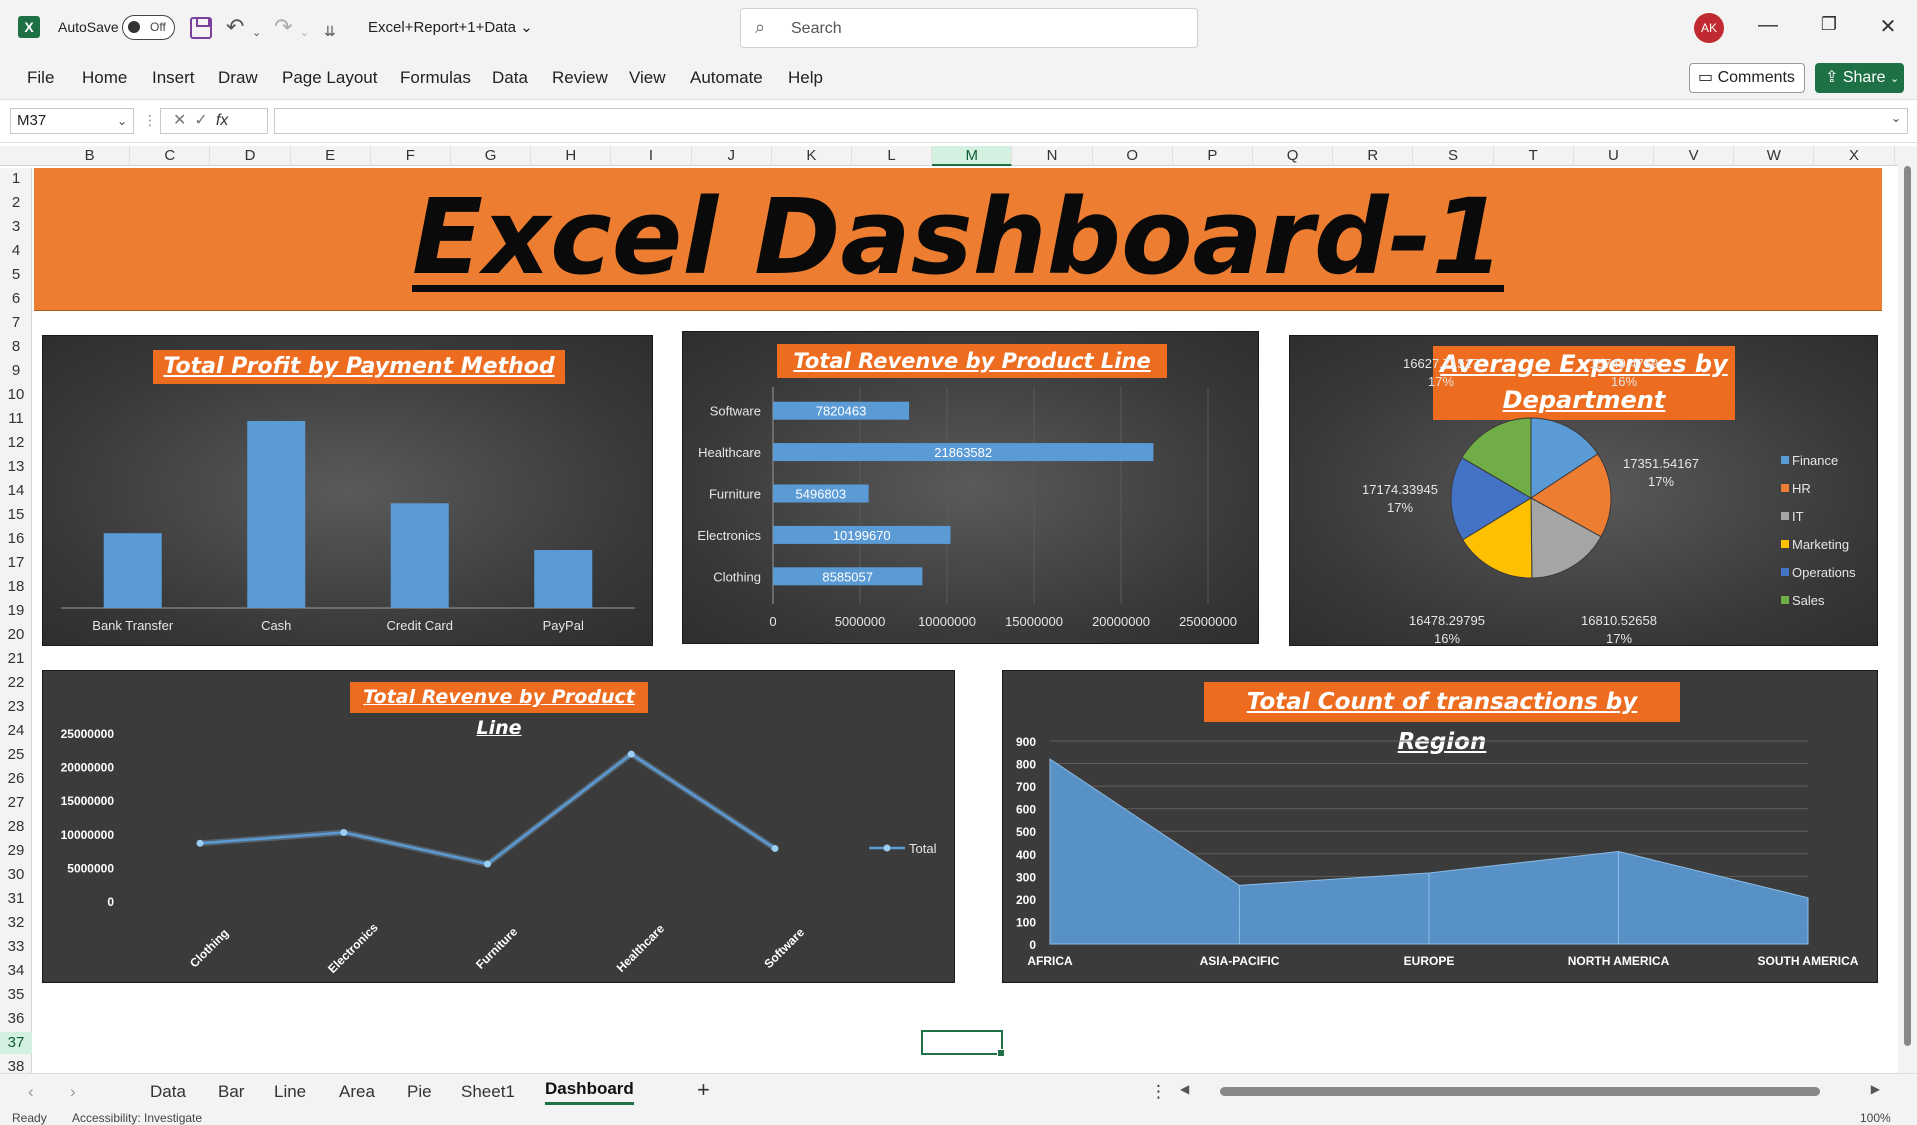  What do you see at coordinates (1747, 78) in the screenshot?
I see `comments-button: ▭ Comments` at bounding box center [1747, 78].